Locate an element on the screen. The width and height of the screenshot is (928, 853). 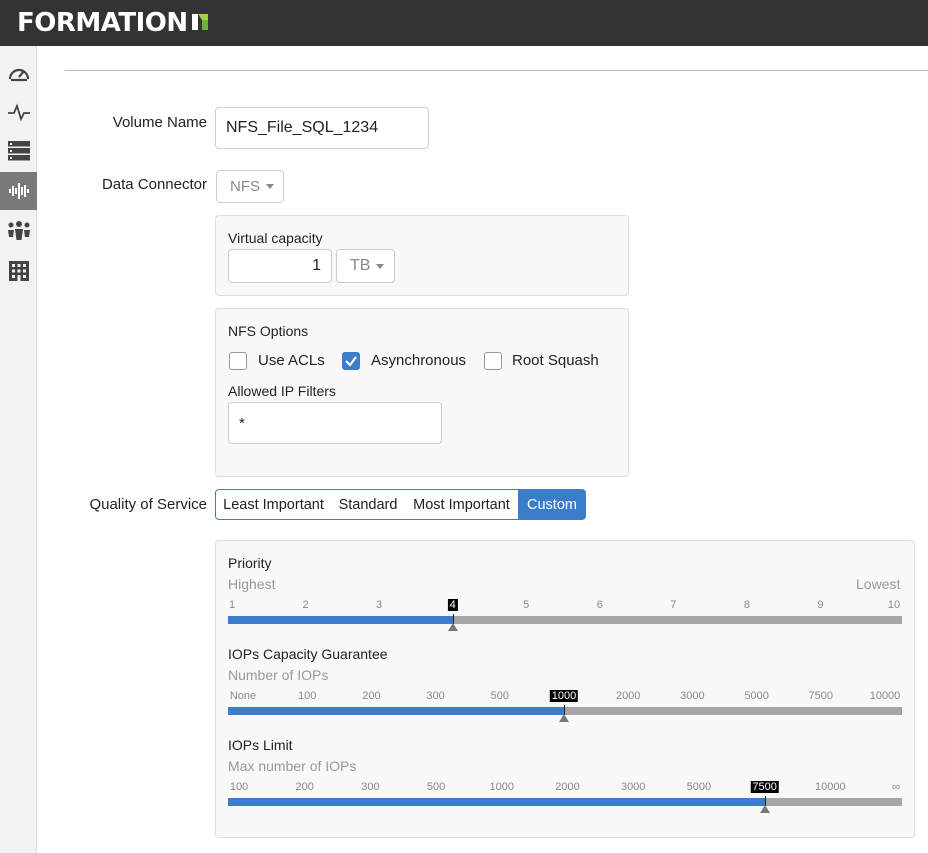
use-acls-label: Use ACLs is located at coordinates (291, 360).